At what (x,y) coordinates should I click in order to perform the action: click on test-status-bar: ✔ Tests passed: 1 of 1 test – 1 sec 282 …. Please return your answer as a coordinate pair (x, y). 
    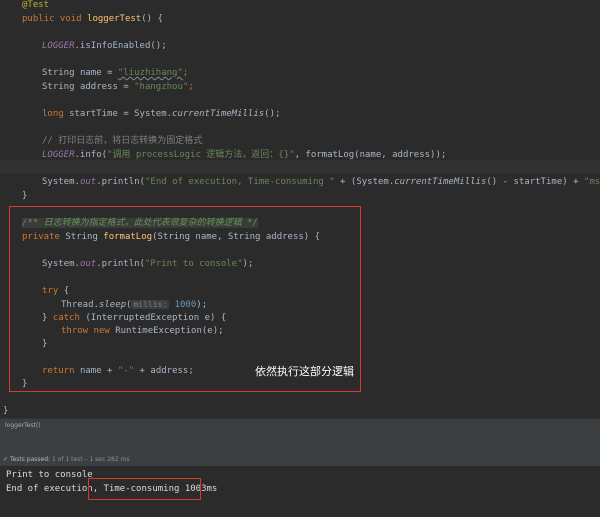
    Looking at the image, I should click on (300, 460).